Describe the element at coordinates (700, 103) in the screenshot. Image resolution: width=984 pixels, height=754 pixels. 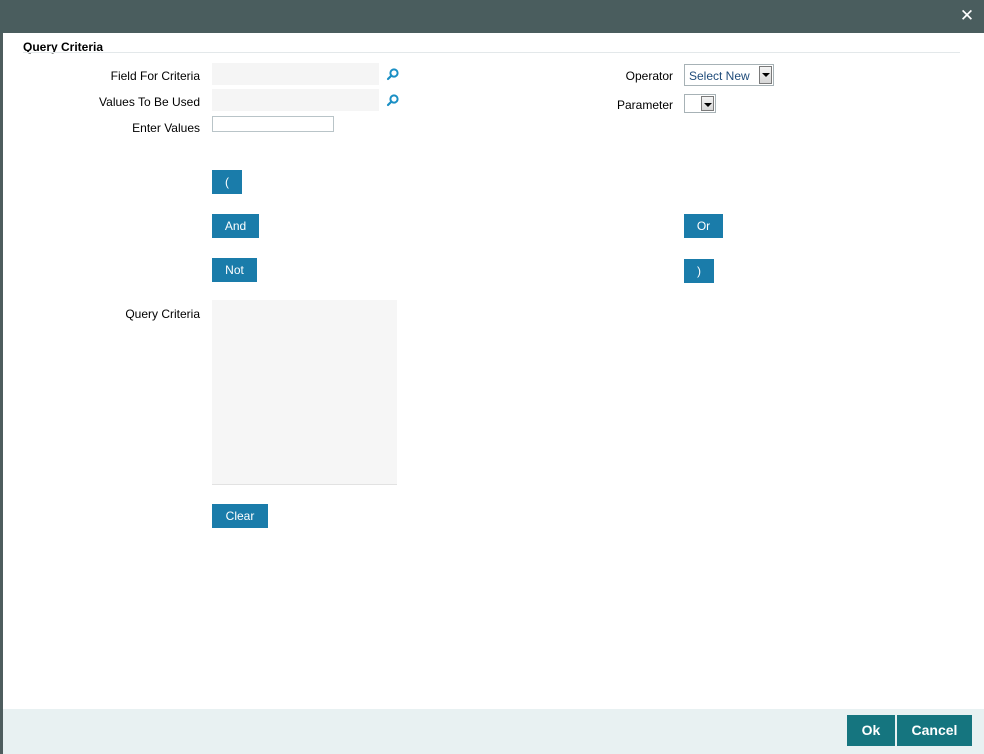
I see `parameter-select` at that location.